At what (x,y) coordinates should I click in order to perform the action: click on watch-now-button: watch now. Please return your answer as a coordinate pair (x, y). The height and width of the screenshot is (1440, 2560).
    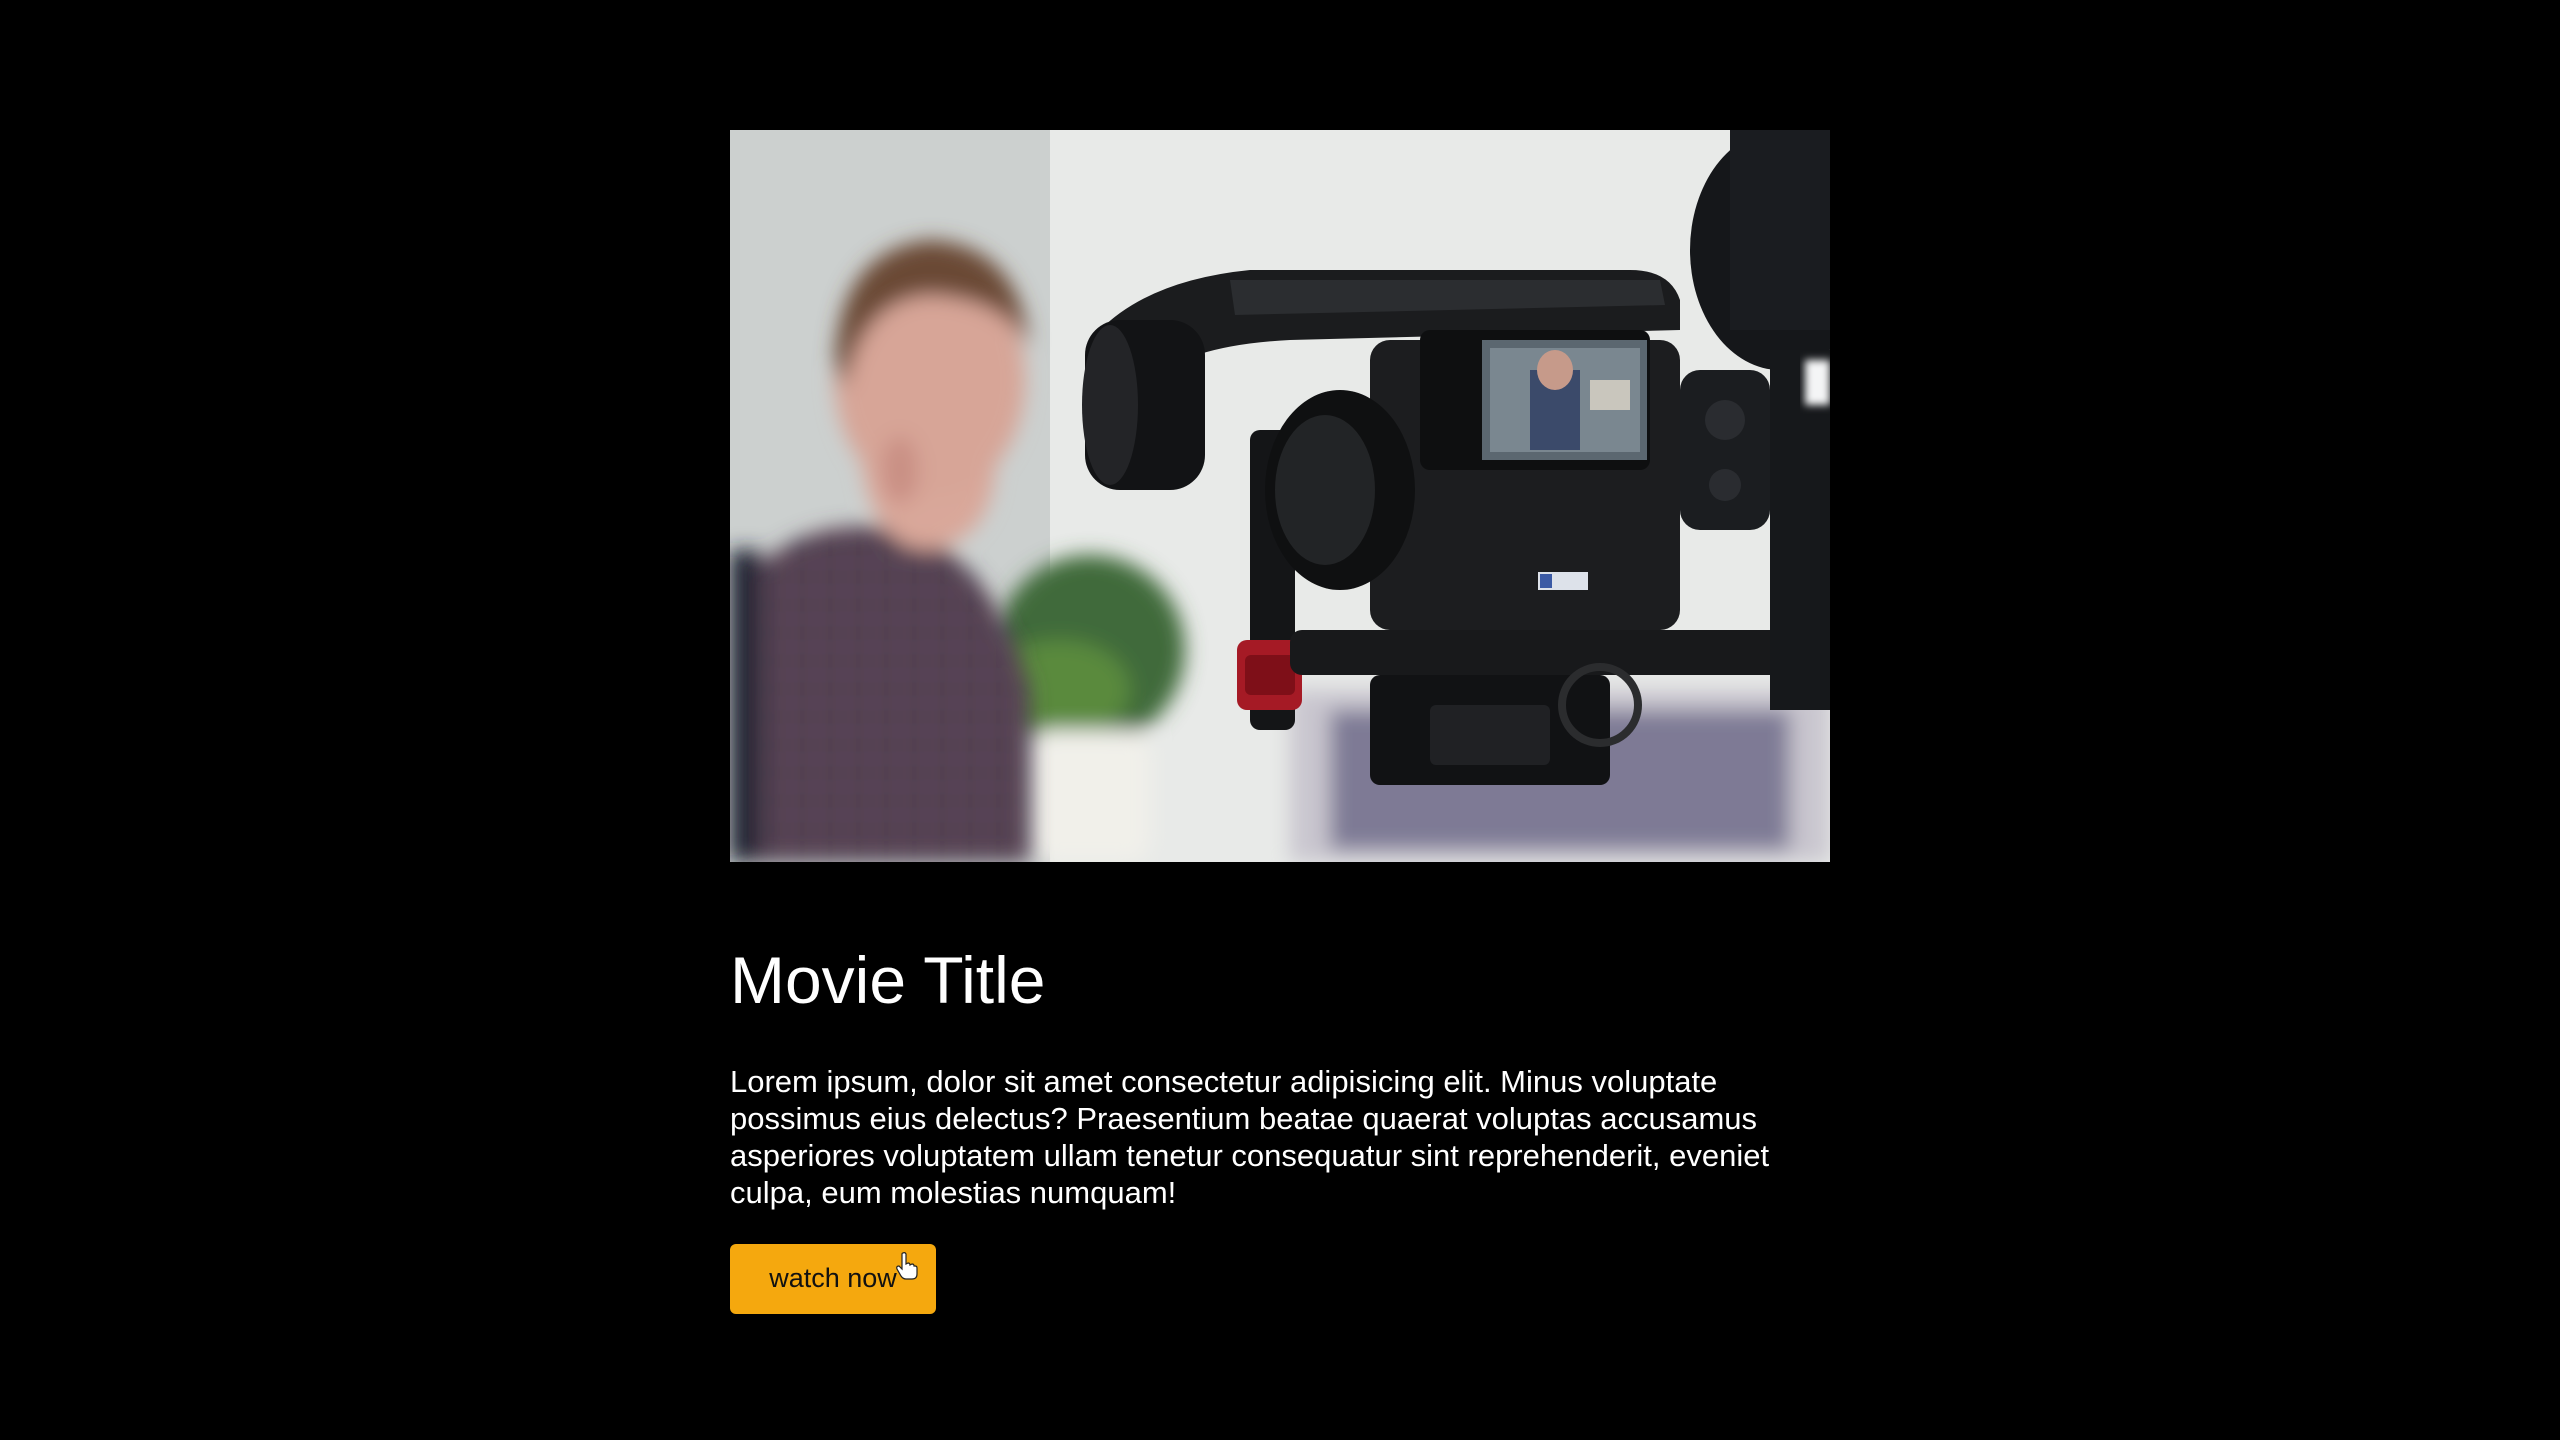
    Looking at the image, I should click on (833, 1278).